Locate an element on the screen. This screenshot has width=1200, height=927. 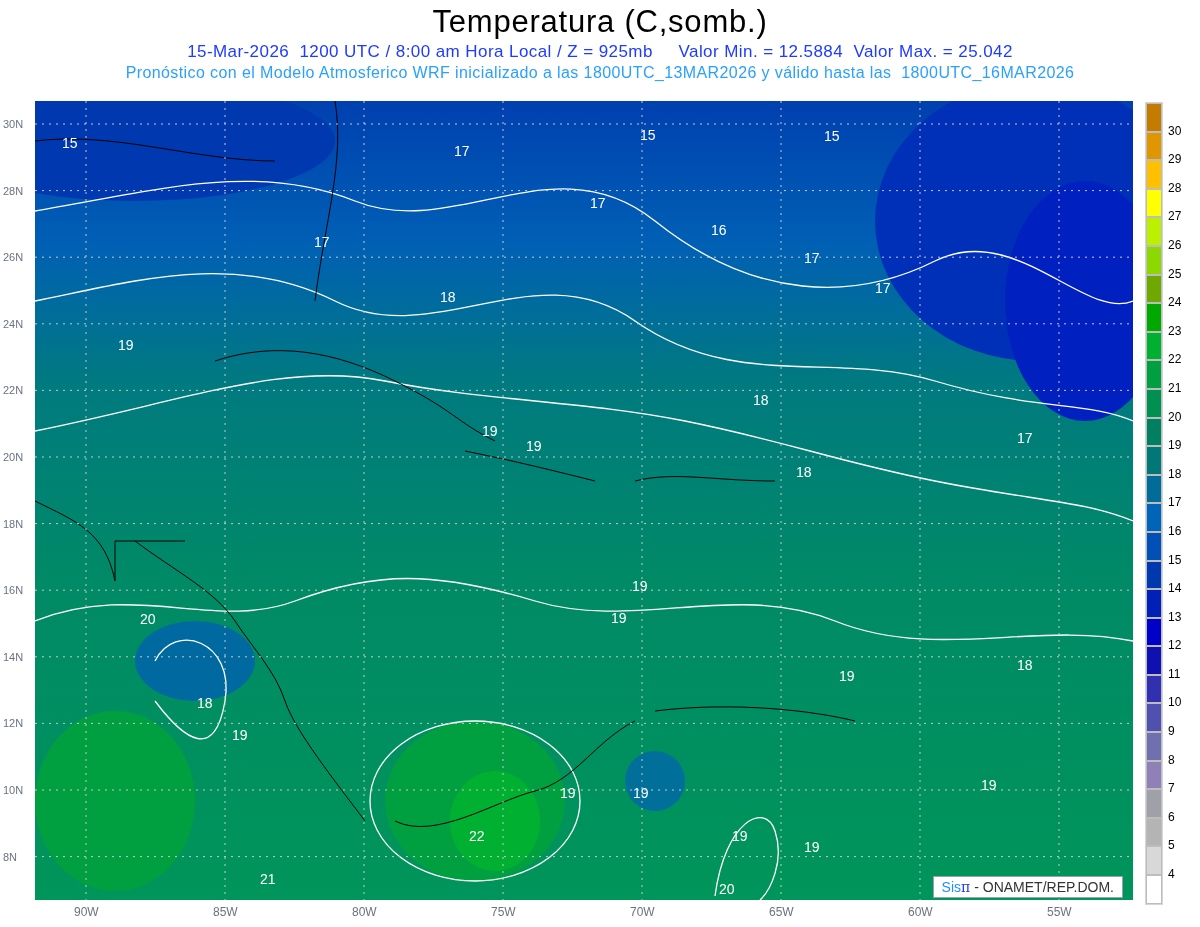
color-scale-label: 11 is located at coordinates (1175, 674).